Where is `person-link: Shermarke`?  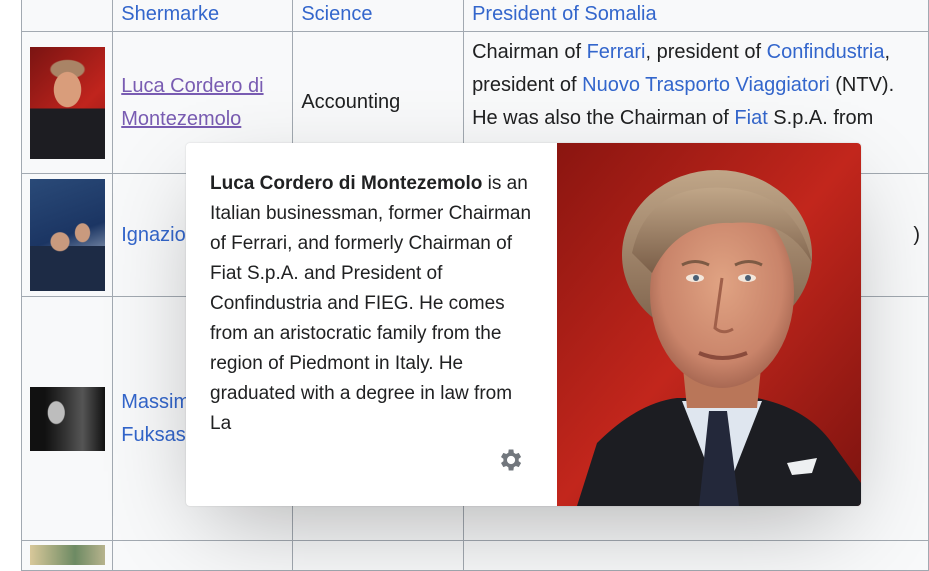 person-link: Shermarke is located at coordinates (170, 14).